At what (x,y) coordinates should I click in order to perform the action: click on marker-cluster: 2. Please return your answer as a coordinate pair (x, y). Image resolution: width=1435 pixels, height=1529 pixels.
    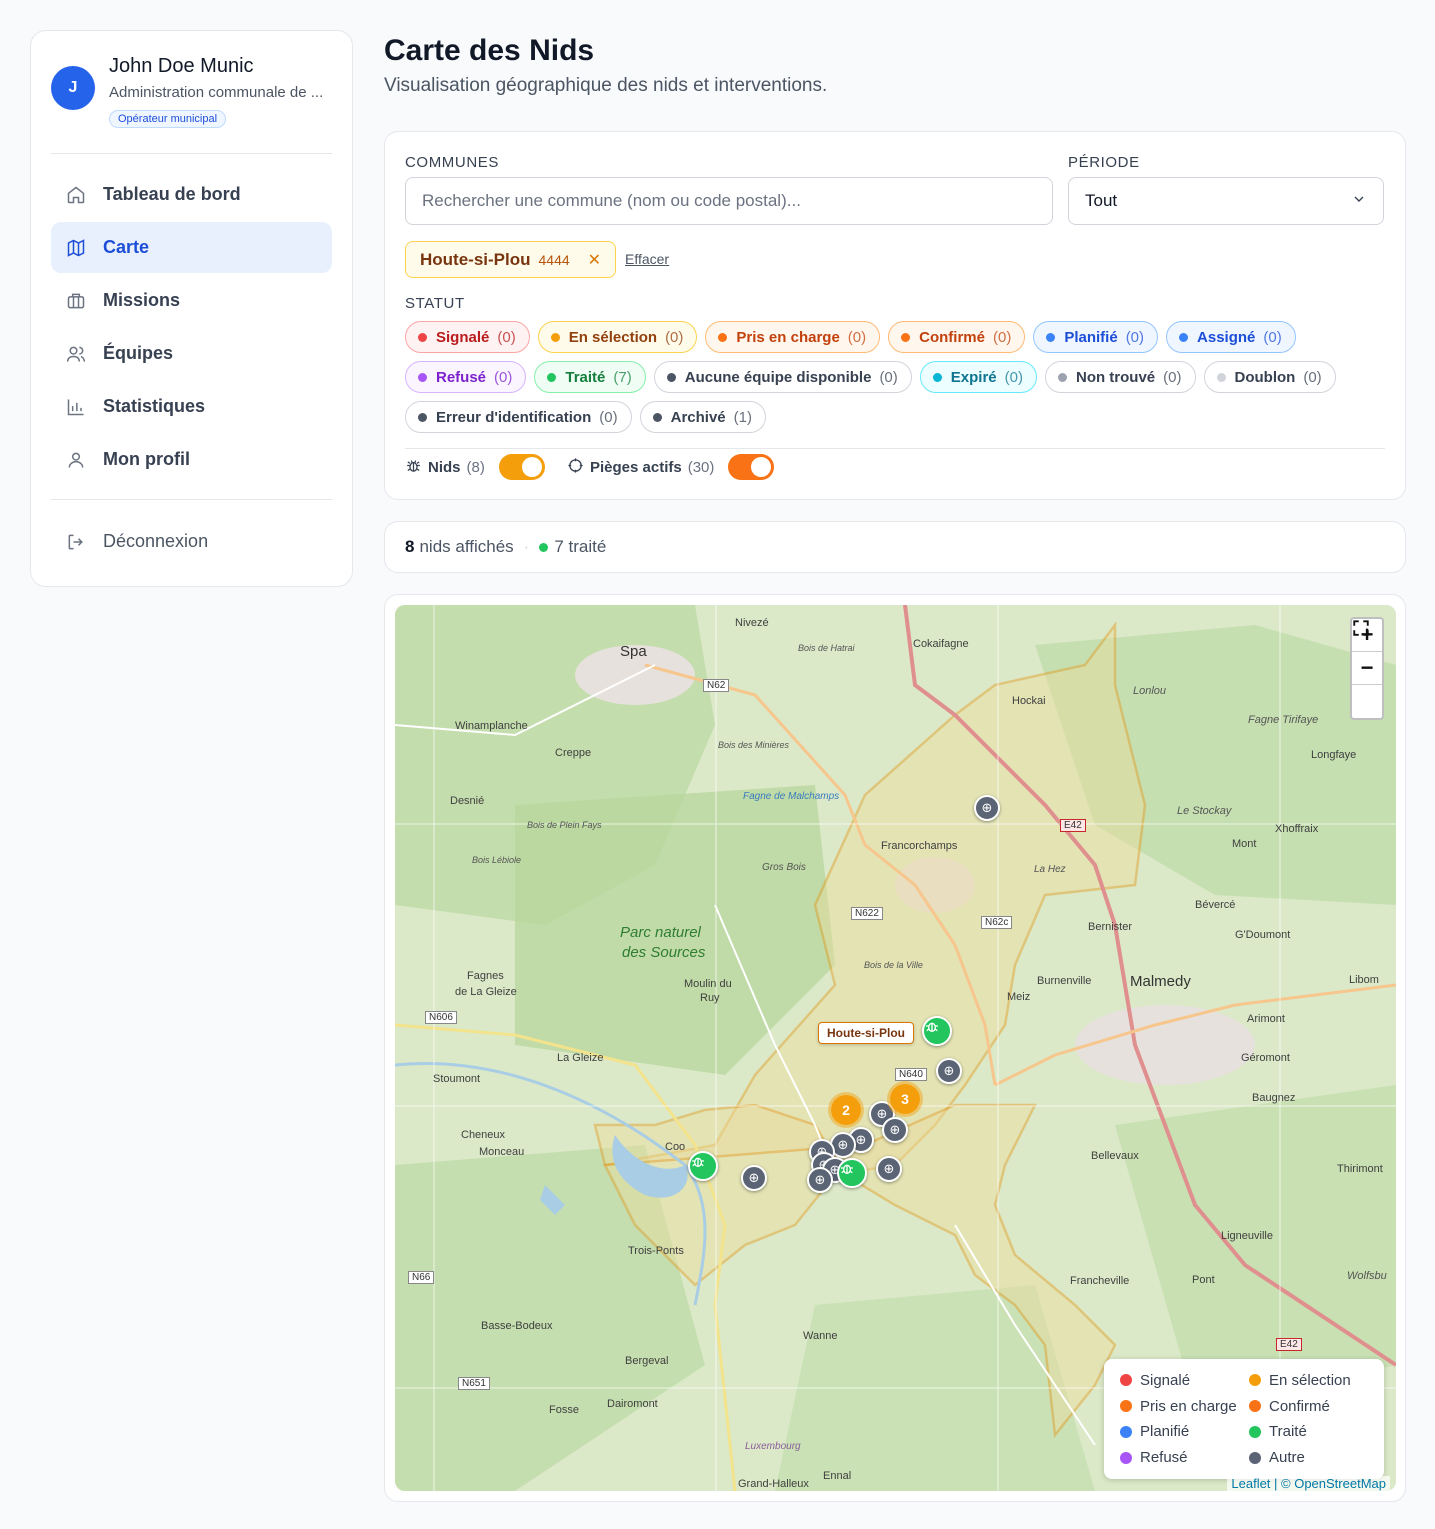
    Looking at the image, I should click on (846, 1110).